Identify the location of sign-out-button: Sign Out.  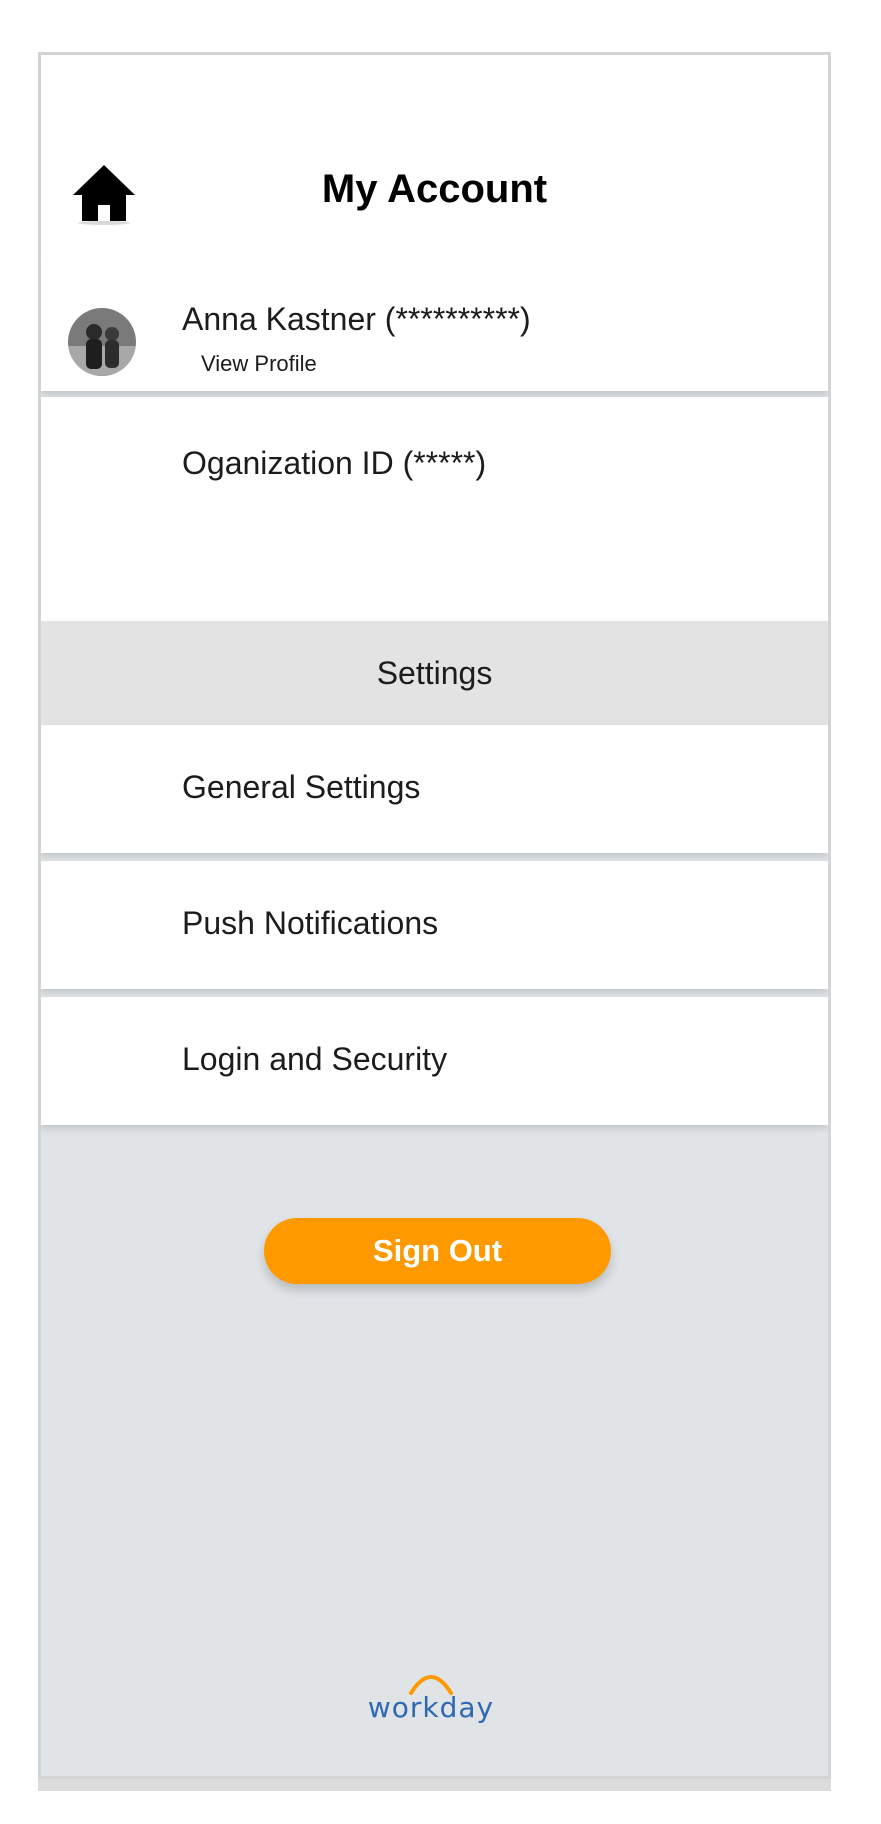
(437, 1251).